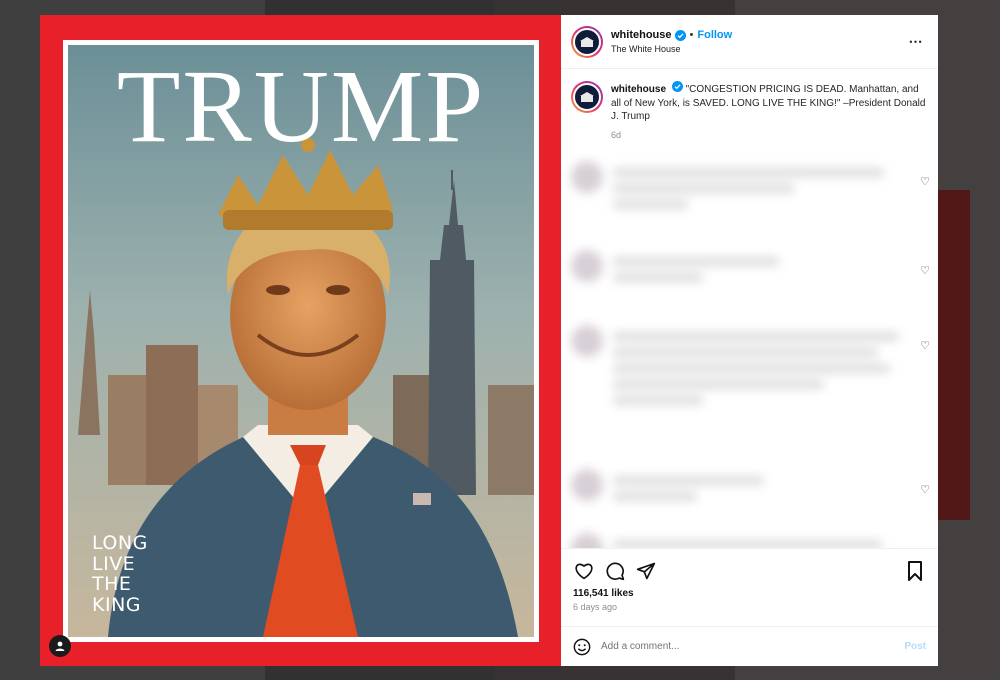  Describe the element at coordinates (916, 41) in the screenshot. I see `more-icon: ⋯` at that location.